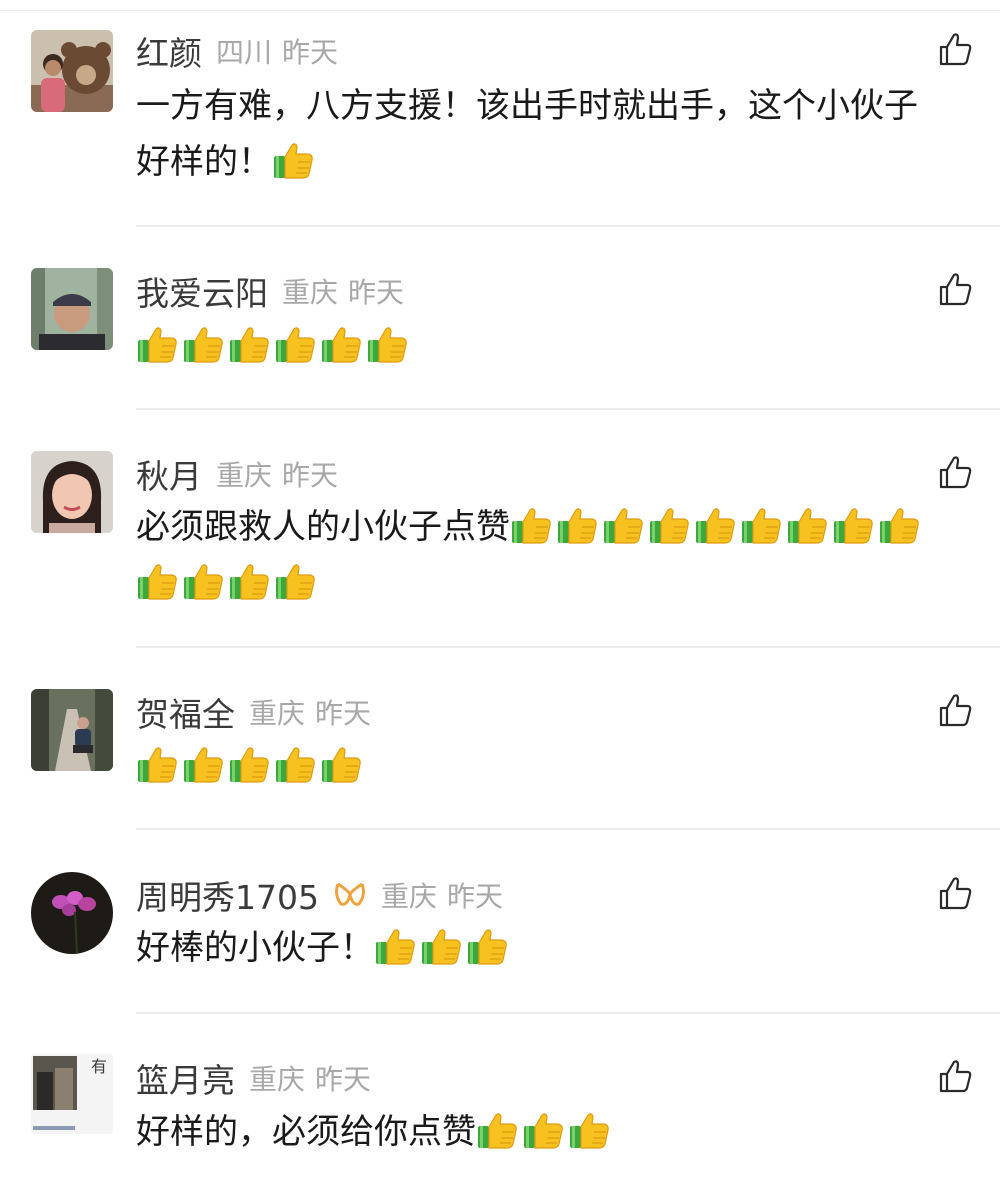 The width and height of the screenshot is (1000, 1181). Describe the element at coordinates (244, 52) in the screenshot. I see `comment-location: 四川` at that location.